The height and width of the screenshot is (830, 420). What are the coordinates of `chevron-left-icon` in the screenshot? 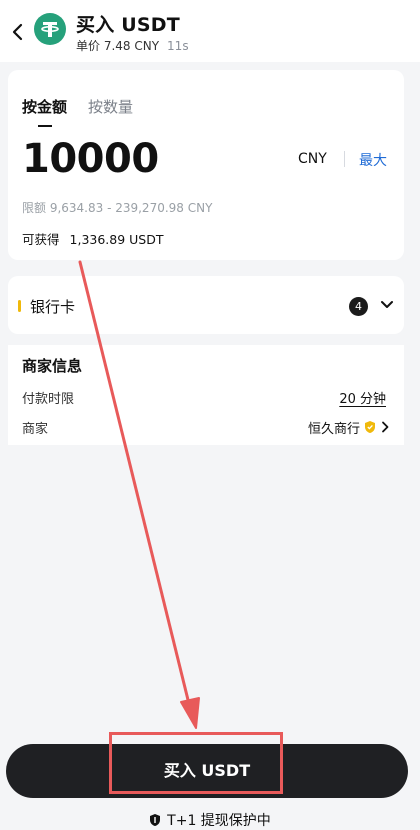 It's located at (18, 32).